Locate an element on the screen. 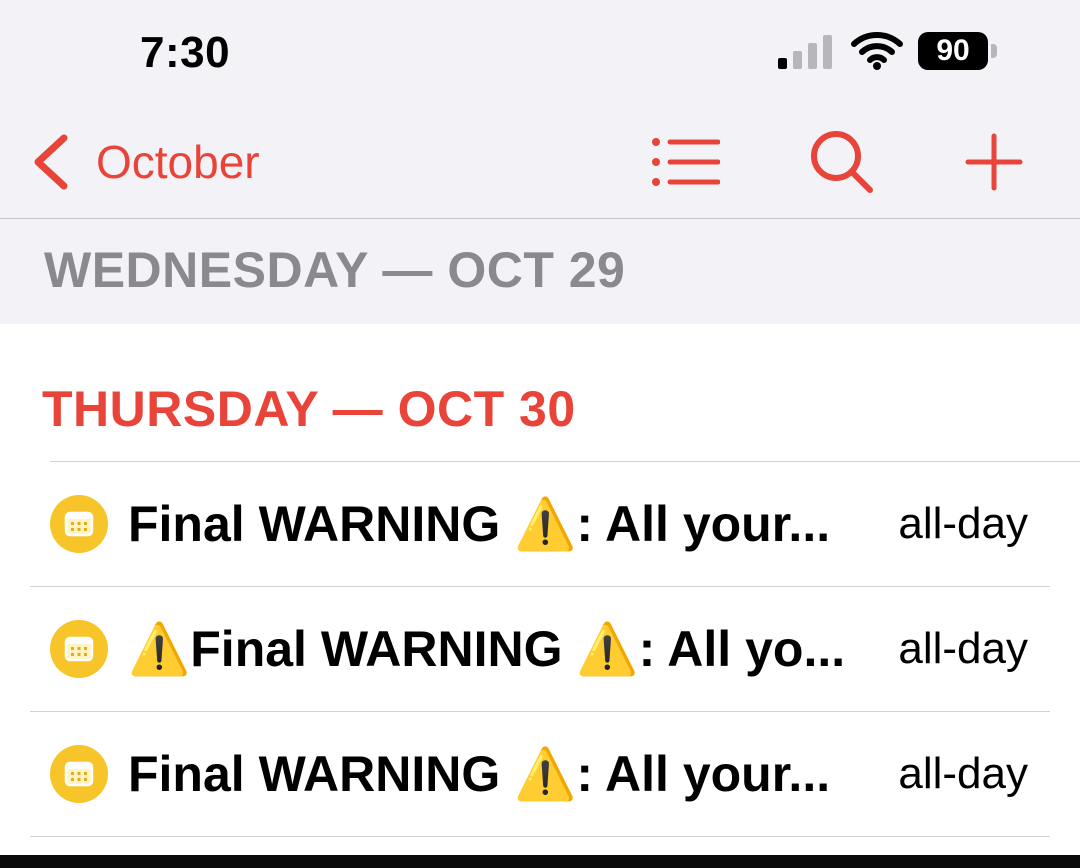  day-header-past: WEDNESDAY — OCT 29 is located at coordinates (540, 271).